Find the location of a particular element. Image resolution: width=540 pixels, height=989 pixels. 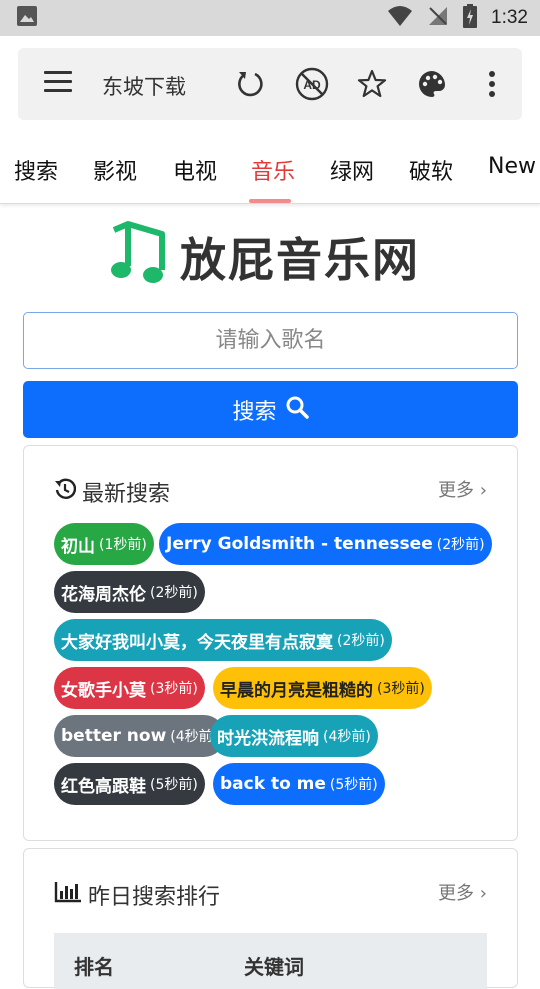

search-tag: 大家好我叫小莫，今天夜里有点寂寞 (2秒前) is located at coordinates (223, 640).